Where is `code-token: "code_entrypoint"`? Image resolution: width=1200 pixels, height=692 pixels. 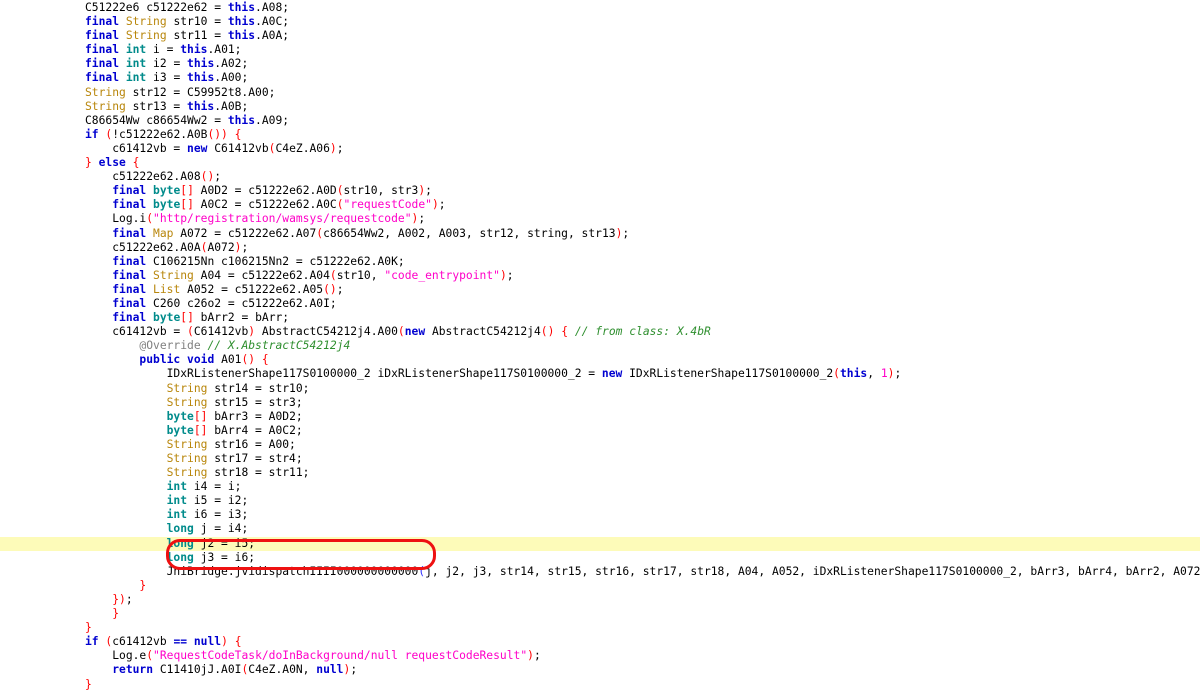 code-token: "code_entrypoint" is located at coordinates (442, 275).